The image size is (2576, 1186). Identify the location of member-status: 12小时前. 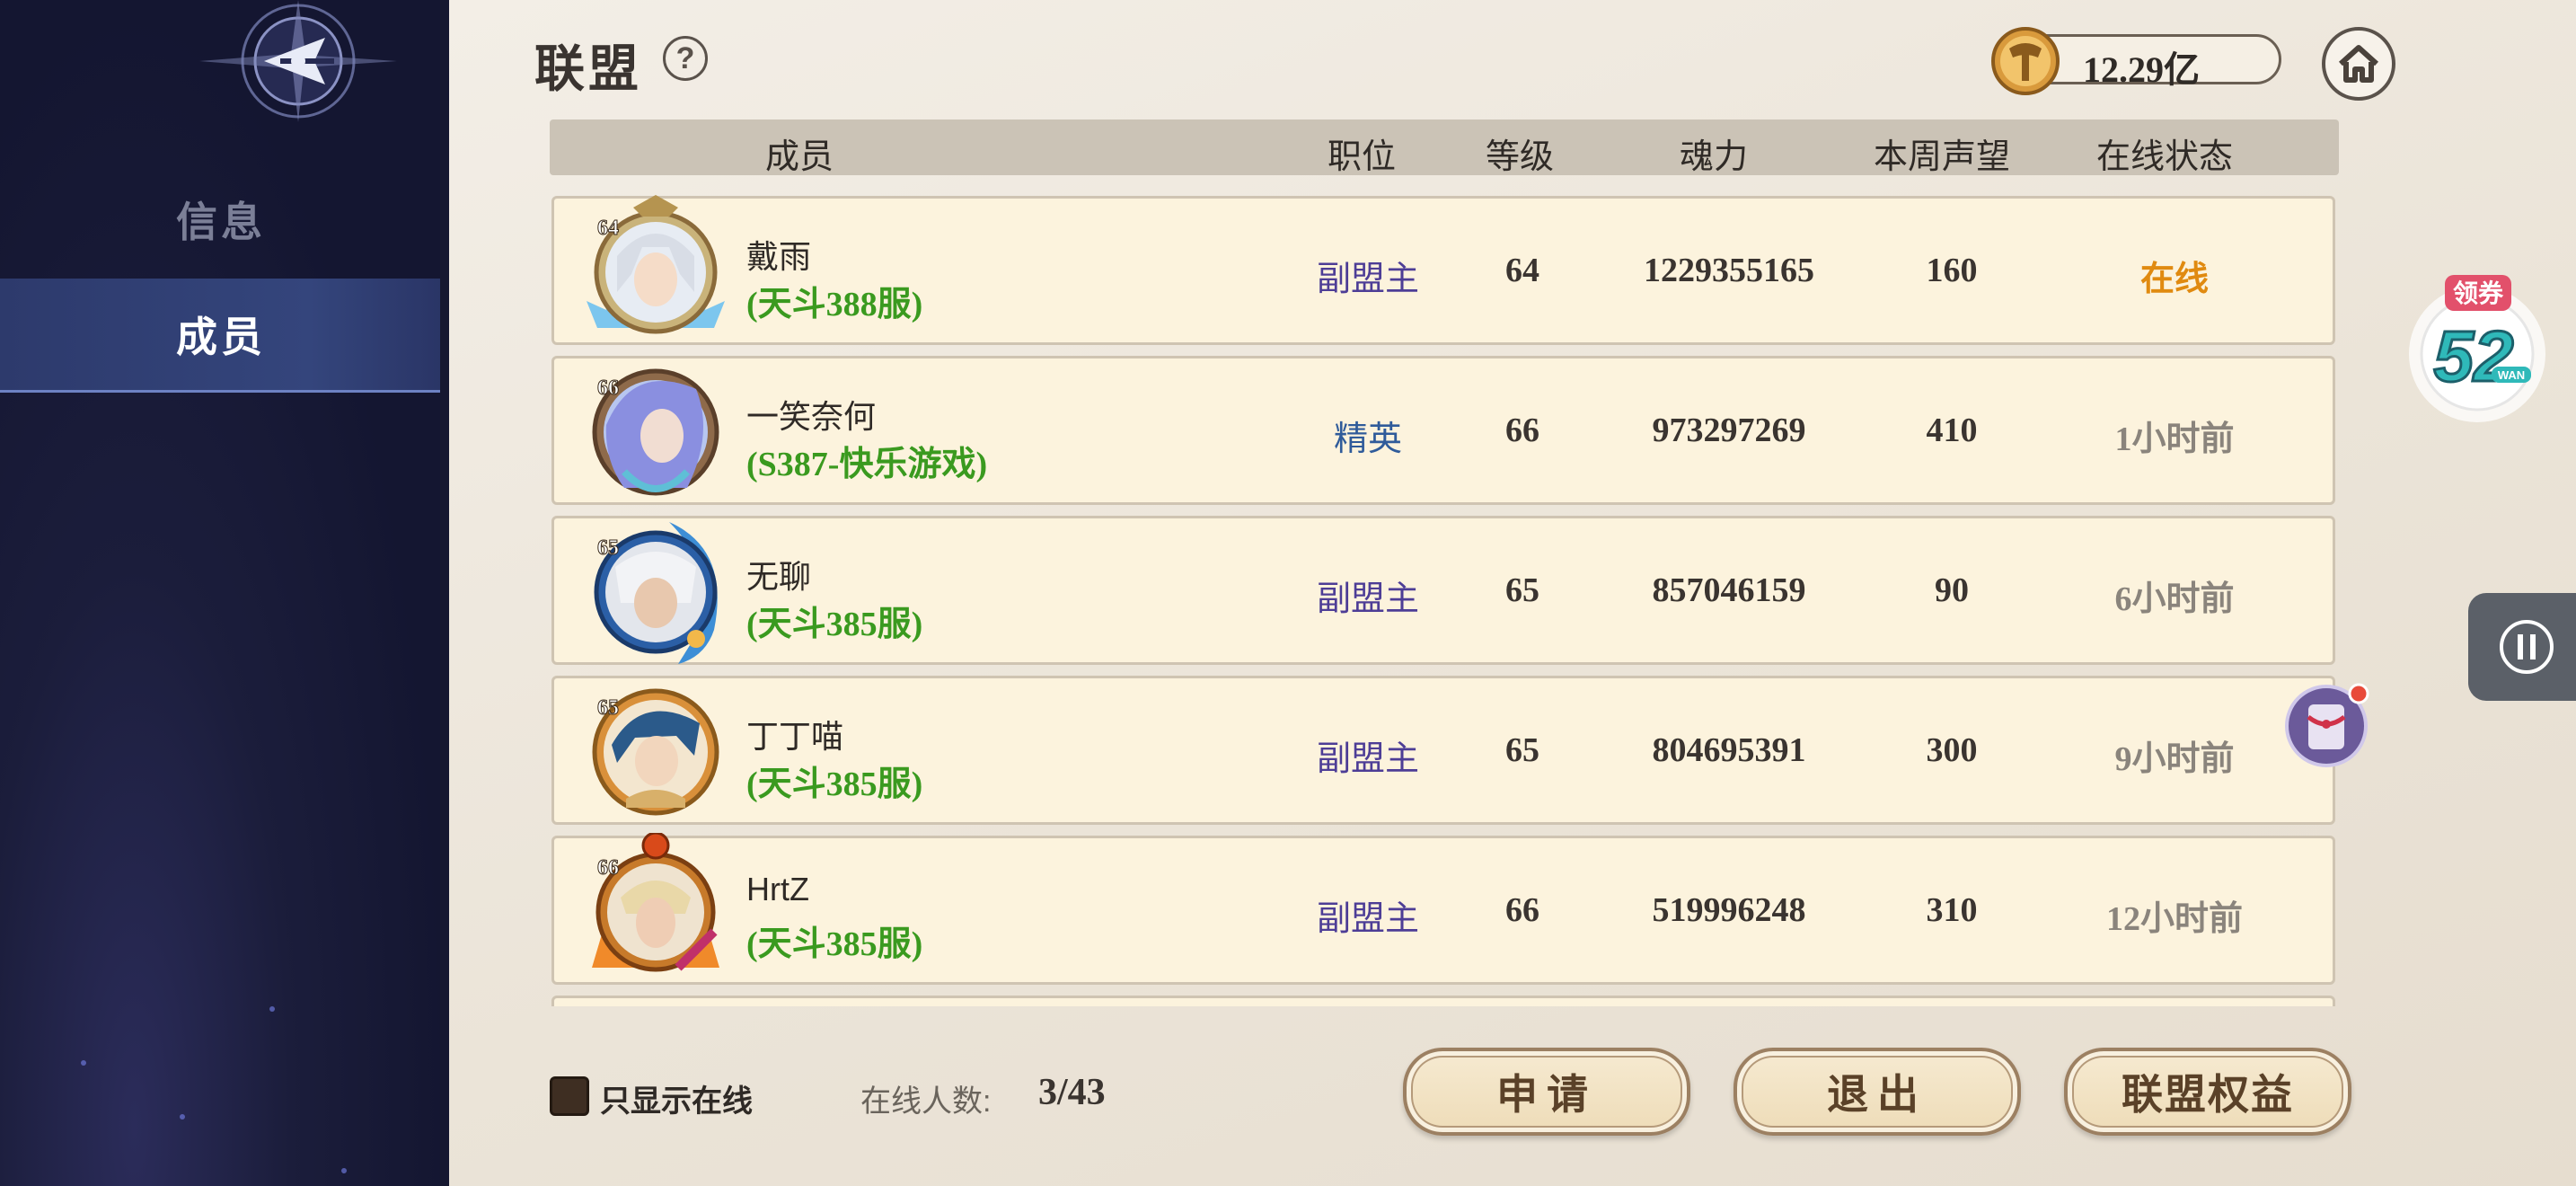
(2174, 919).